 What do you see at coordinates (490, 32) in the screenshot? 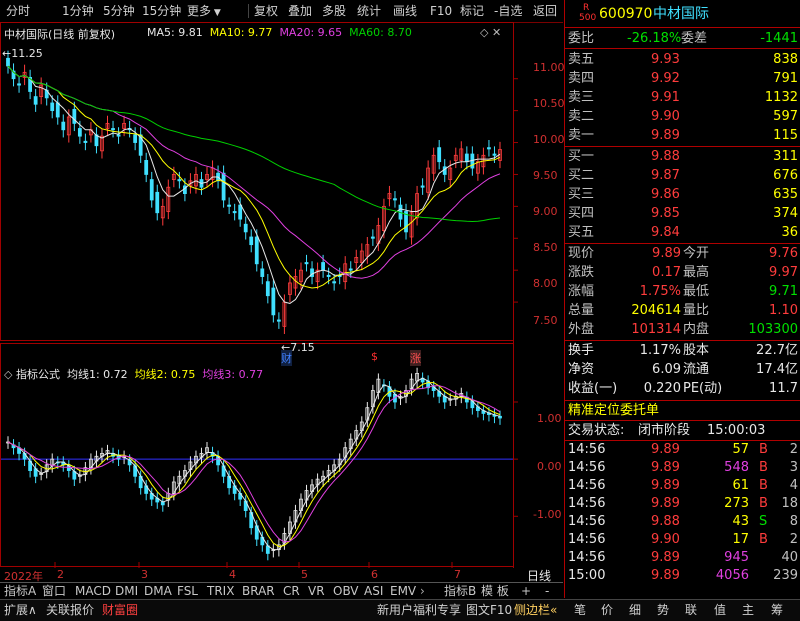
I see `chart-settings-icons: ◇ ✕` at bounding box center [490, 32].